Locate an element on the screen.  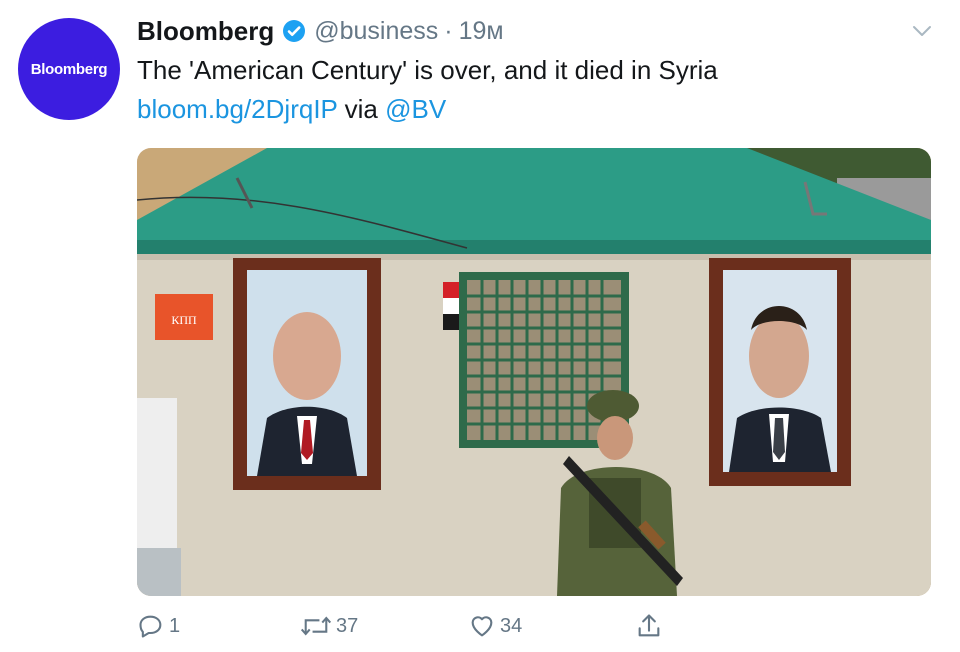
heart-icon is located at coordinates (482, 626).